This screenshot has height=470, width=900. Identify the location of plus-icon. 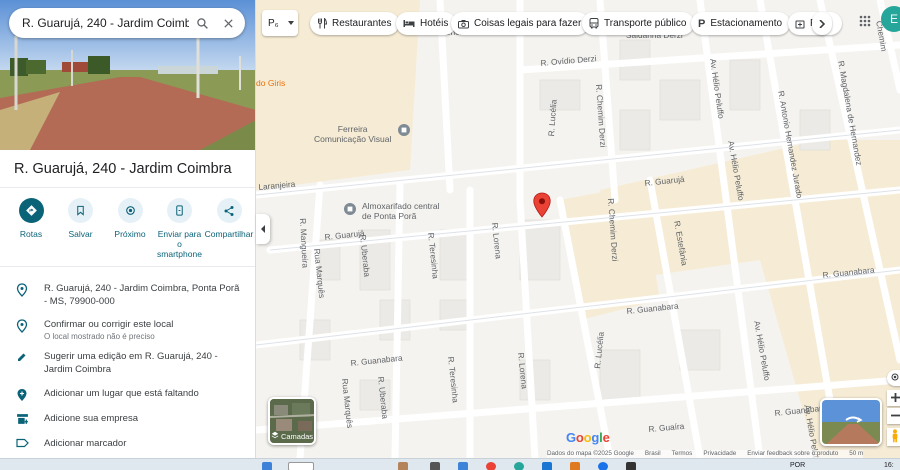
(895, 398).